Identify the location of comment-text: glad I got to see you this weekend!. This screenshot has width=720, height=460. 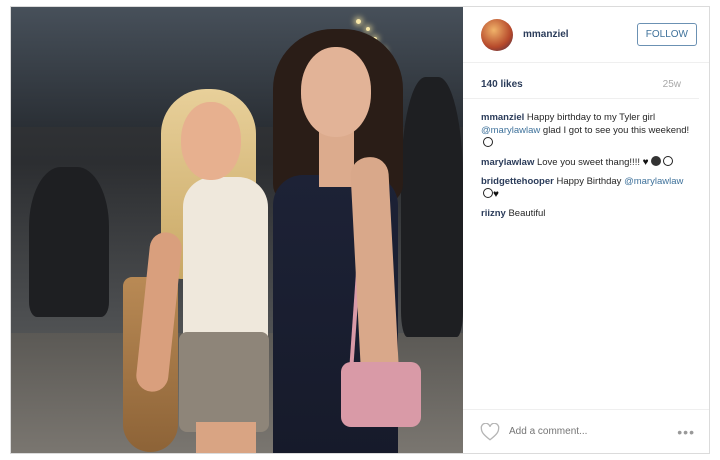
(615, 130).